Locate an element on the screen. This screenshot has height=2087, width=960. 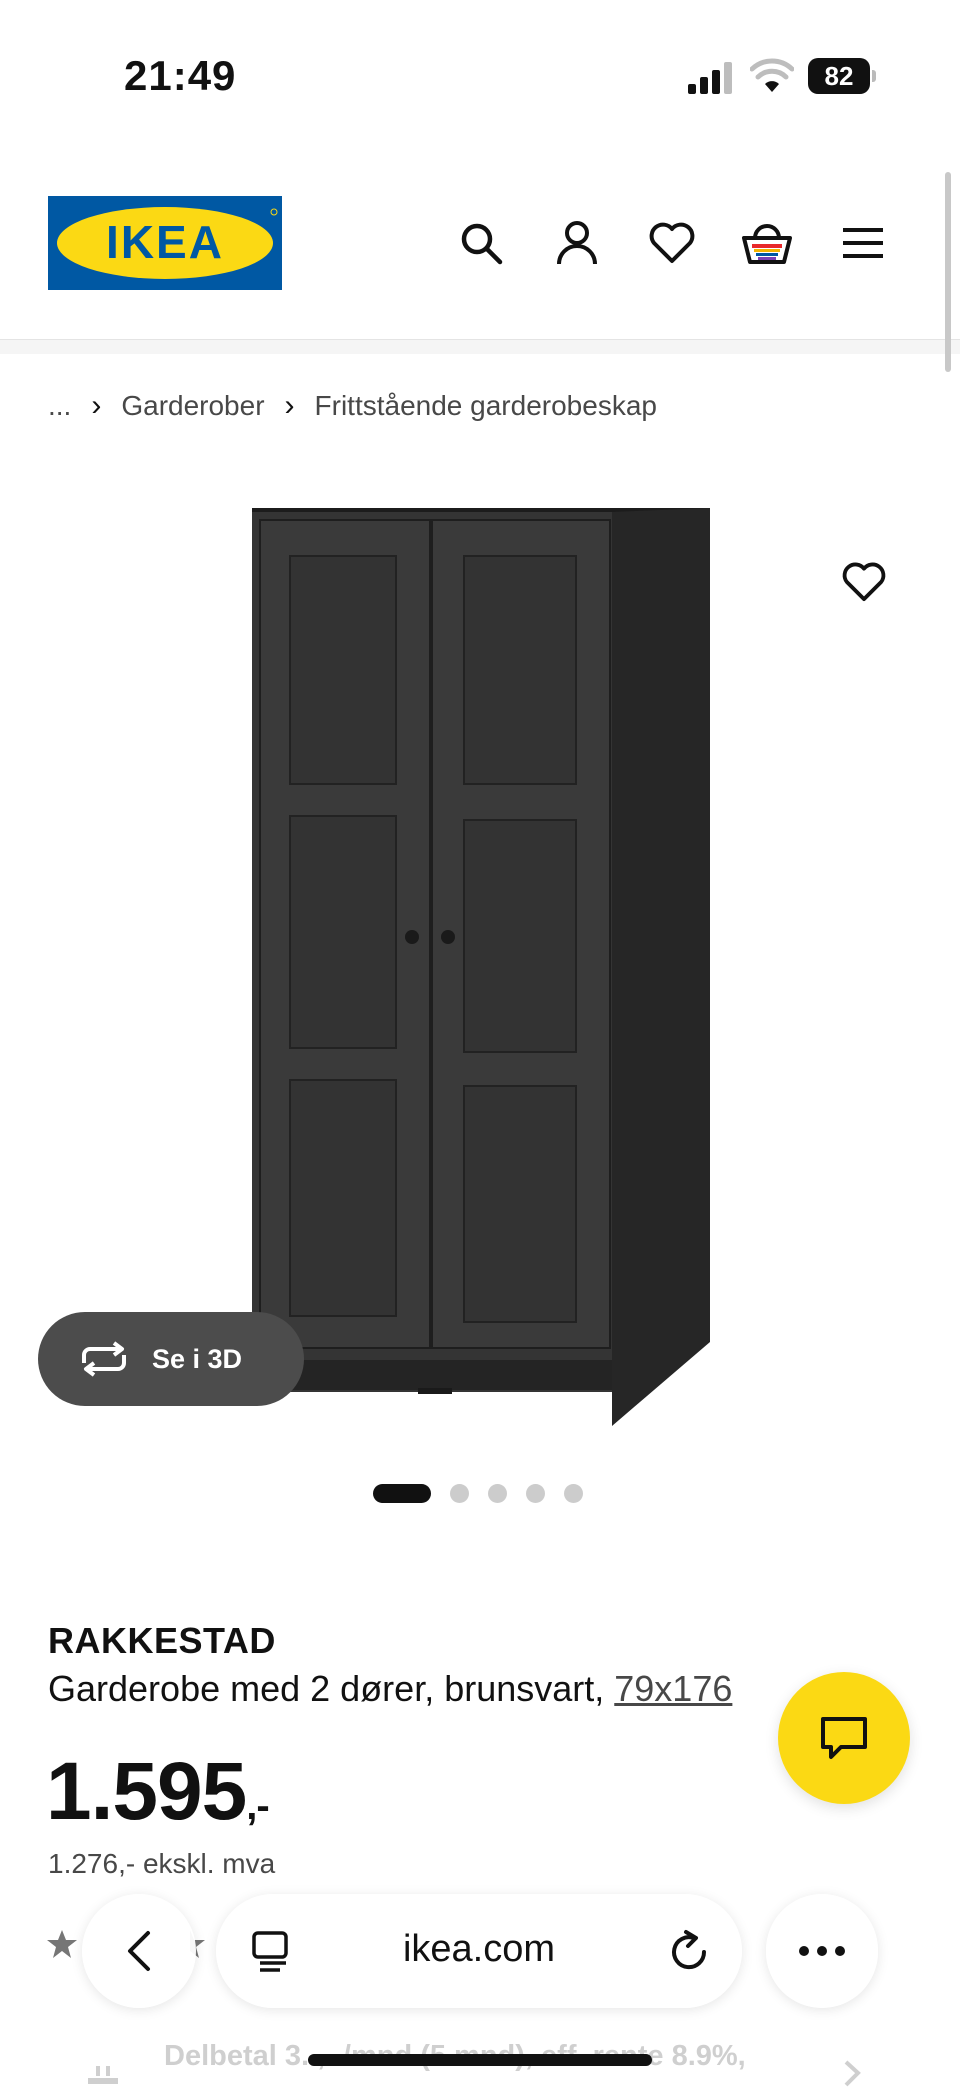
browser-address-bar: ikea.com is located at coordinates (479, 1951).